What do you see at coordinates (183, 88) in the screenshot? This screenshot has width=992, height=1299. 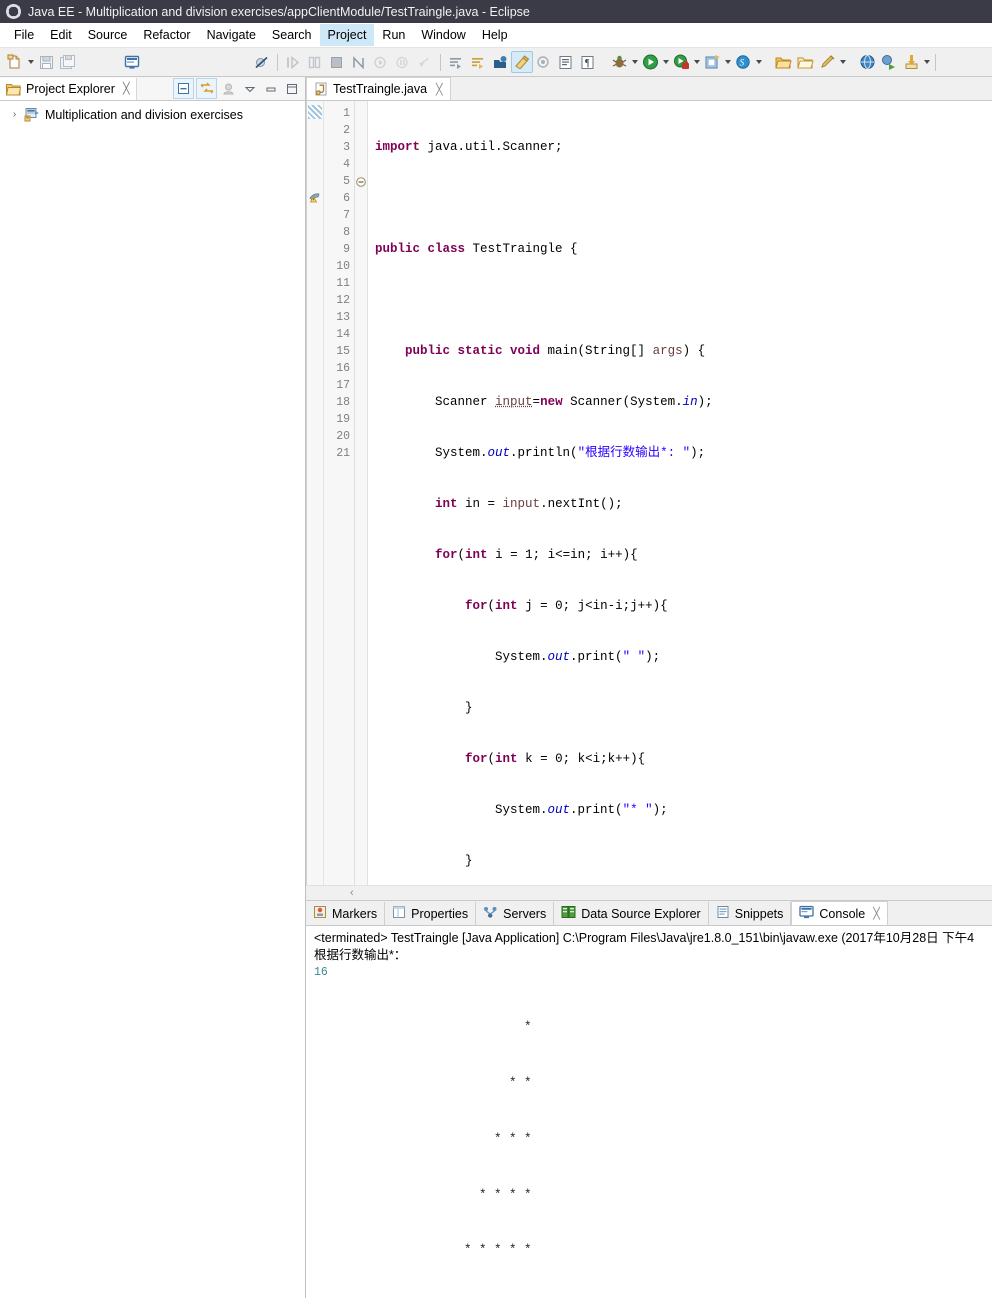 I see `collapse-all-icon` at bounding box center [183, 88].